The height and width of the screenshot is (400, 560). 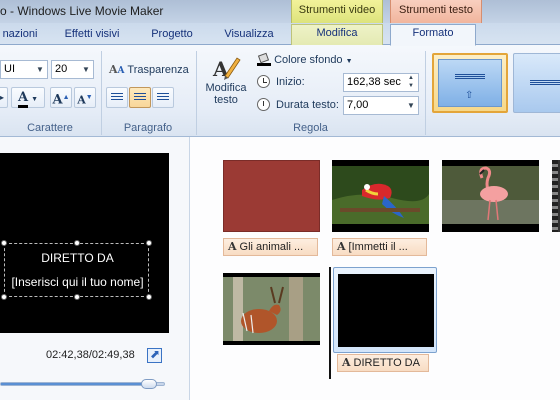 I want to click on align-left-button, so click(x=117, y=97).